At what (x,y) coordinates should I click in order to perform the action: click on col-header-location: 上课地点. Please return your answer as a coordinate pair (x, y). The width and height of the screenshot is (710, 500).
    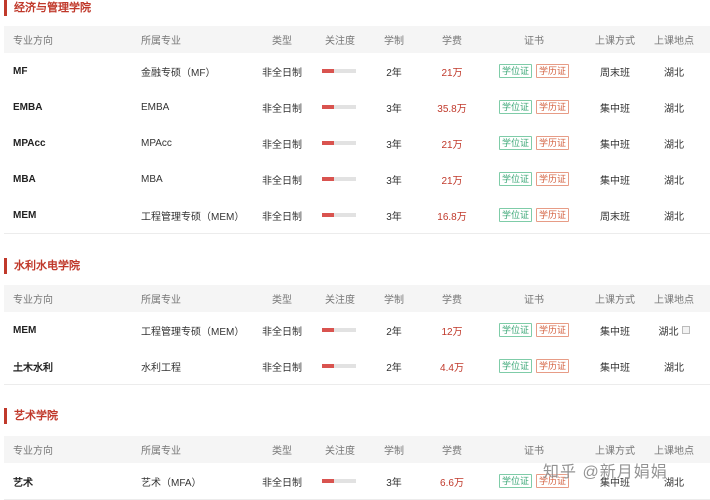
    Looking at the image, I should click on (674, 41).